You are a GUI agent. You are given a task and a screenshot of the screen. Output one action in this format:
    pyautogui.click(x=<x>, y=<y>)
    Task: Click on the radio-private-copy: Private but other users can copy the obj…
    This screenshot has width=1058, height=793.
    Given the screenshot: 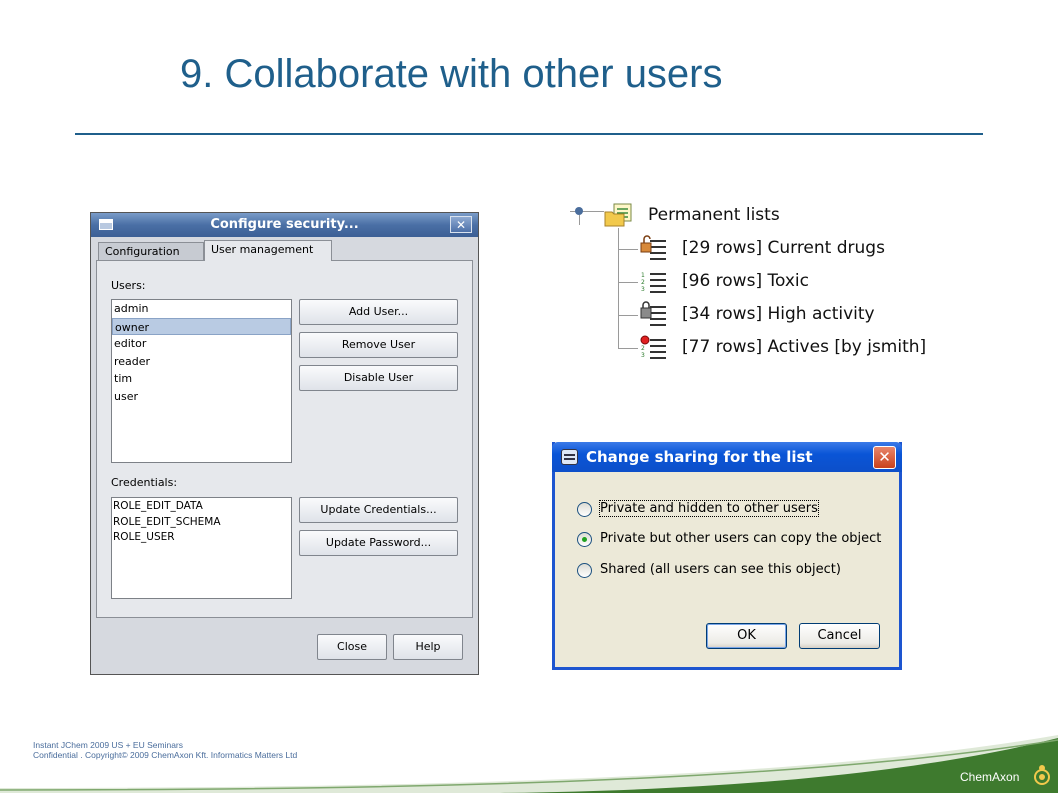 What is the action you would take?
    pyautogui.click(x=729, y=540)
    